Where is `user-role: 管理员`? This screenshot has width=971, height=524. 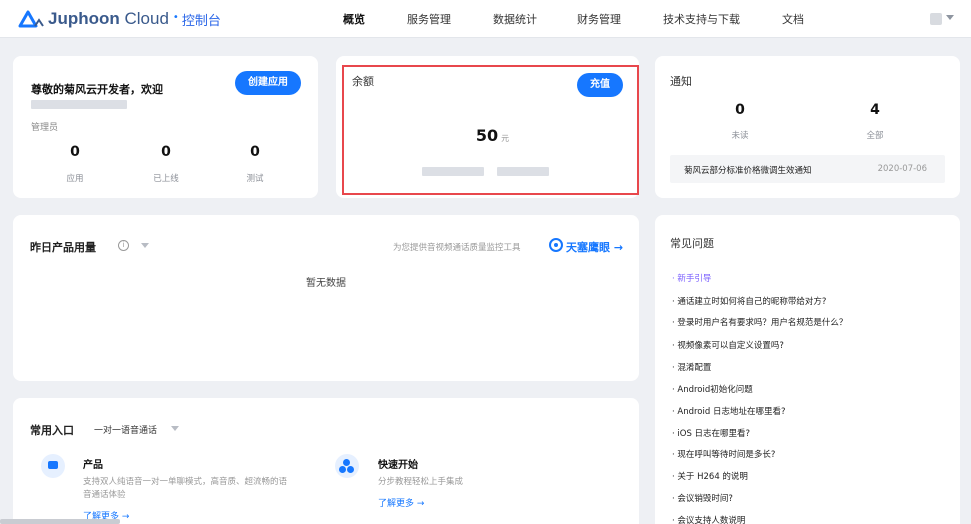
user-role: 管理员 is located at coordinates (45, 128).